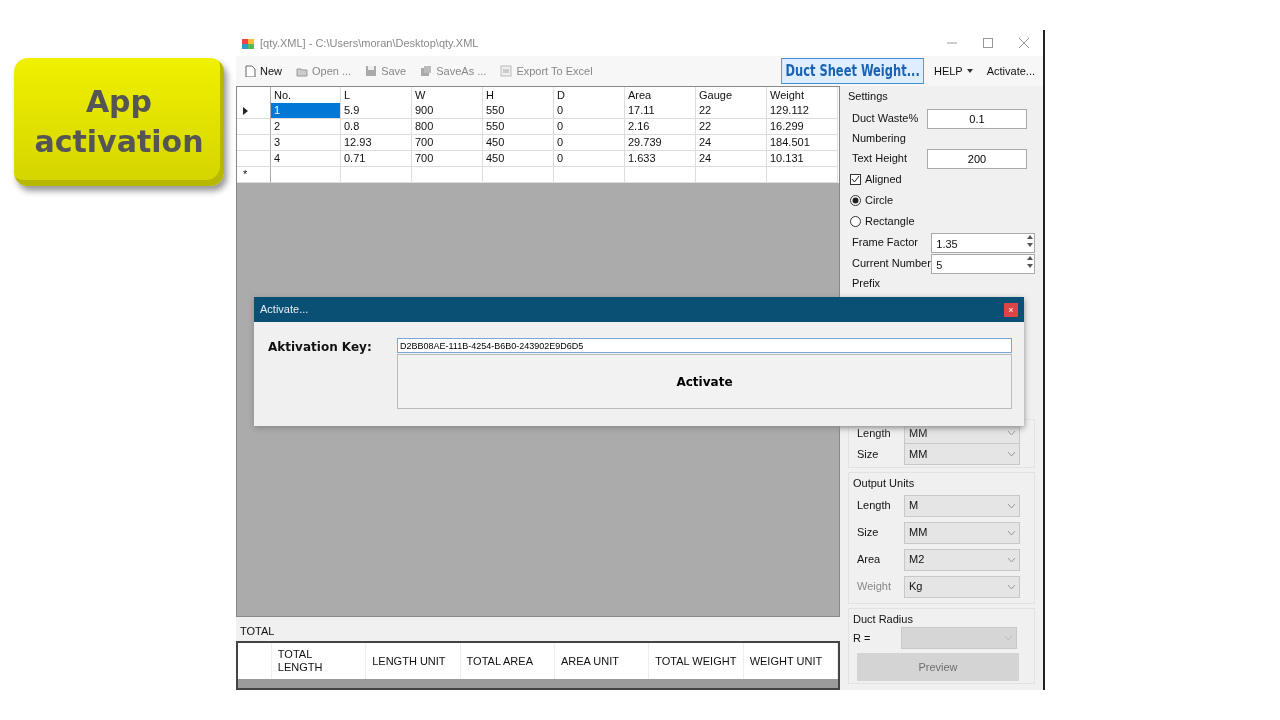 Image resolution: width=1280 pixels, height=720 pixels. What do you see at coordinates (983, 263) in the screenshot?
I see `spin-box: 5` at bounding box center [983, 263].